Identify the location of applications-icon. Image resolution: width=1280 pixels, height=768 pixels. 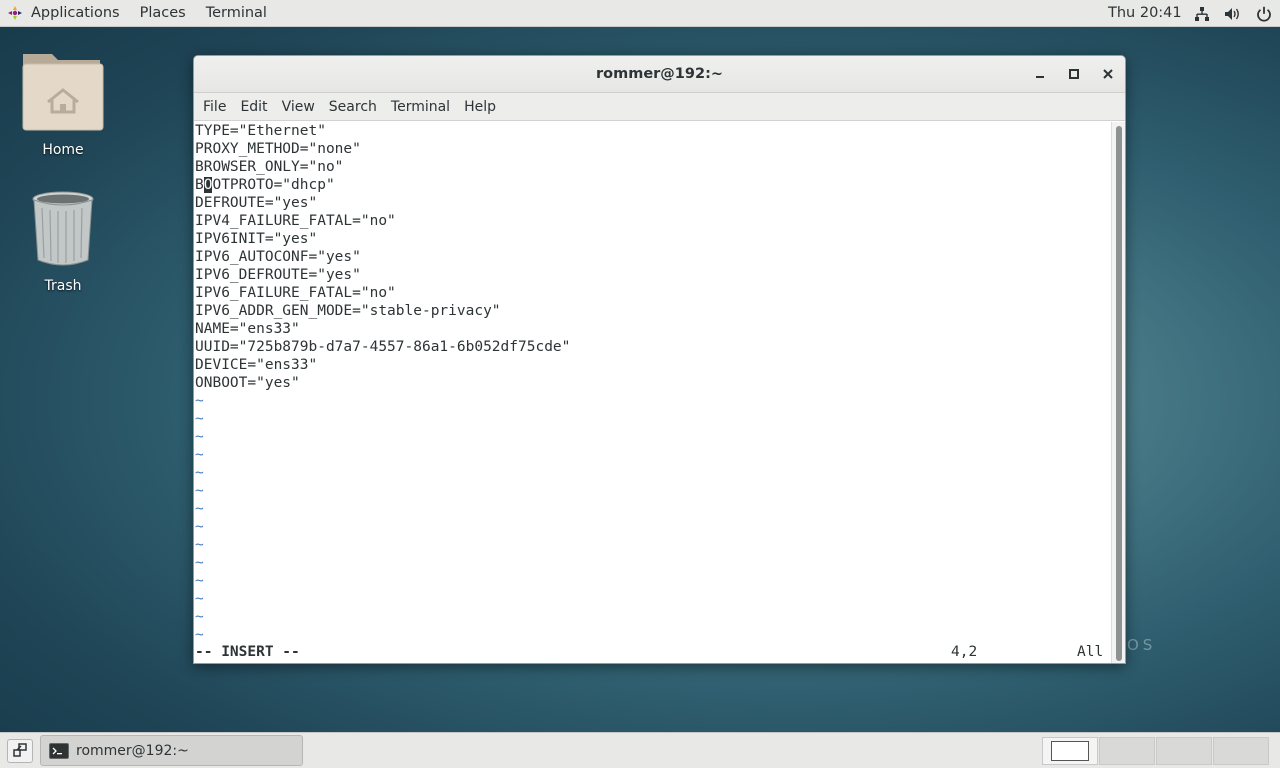
(15, 13).